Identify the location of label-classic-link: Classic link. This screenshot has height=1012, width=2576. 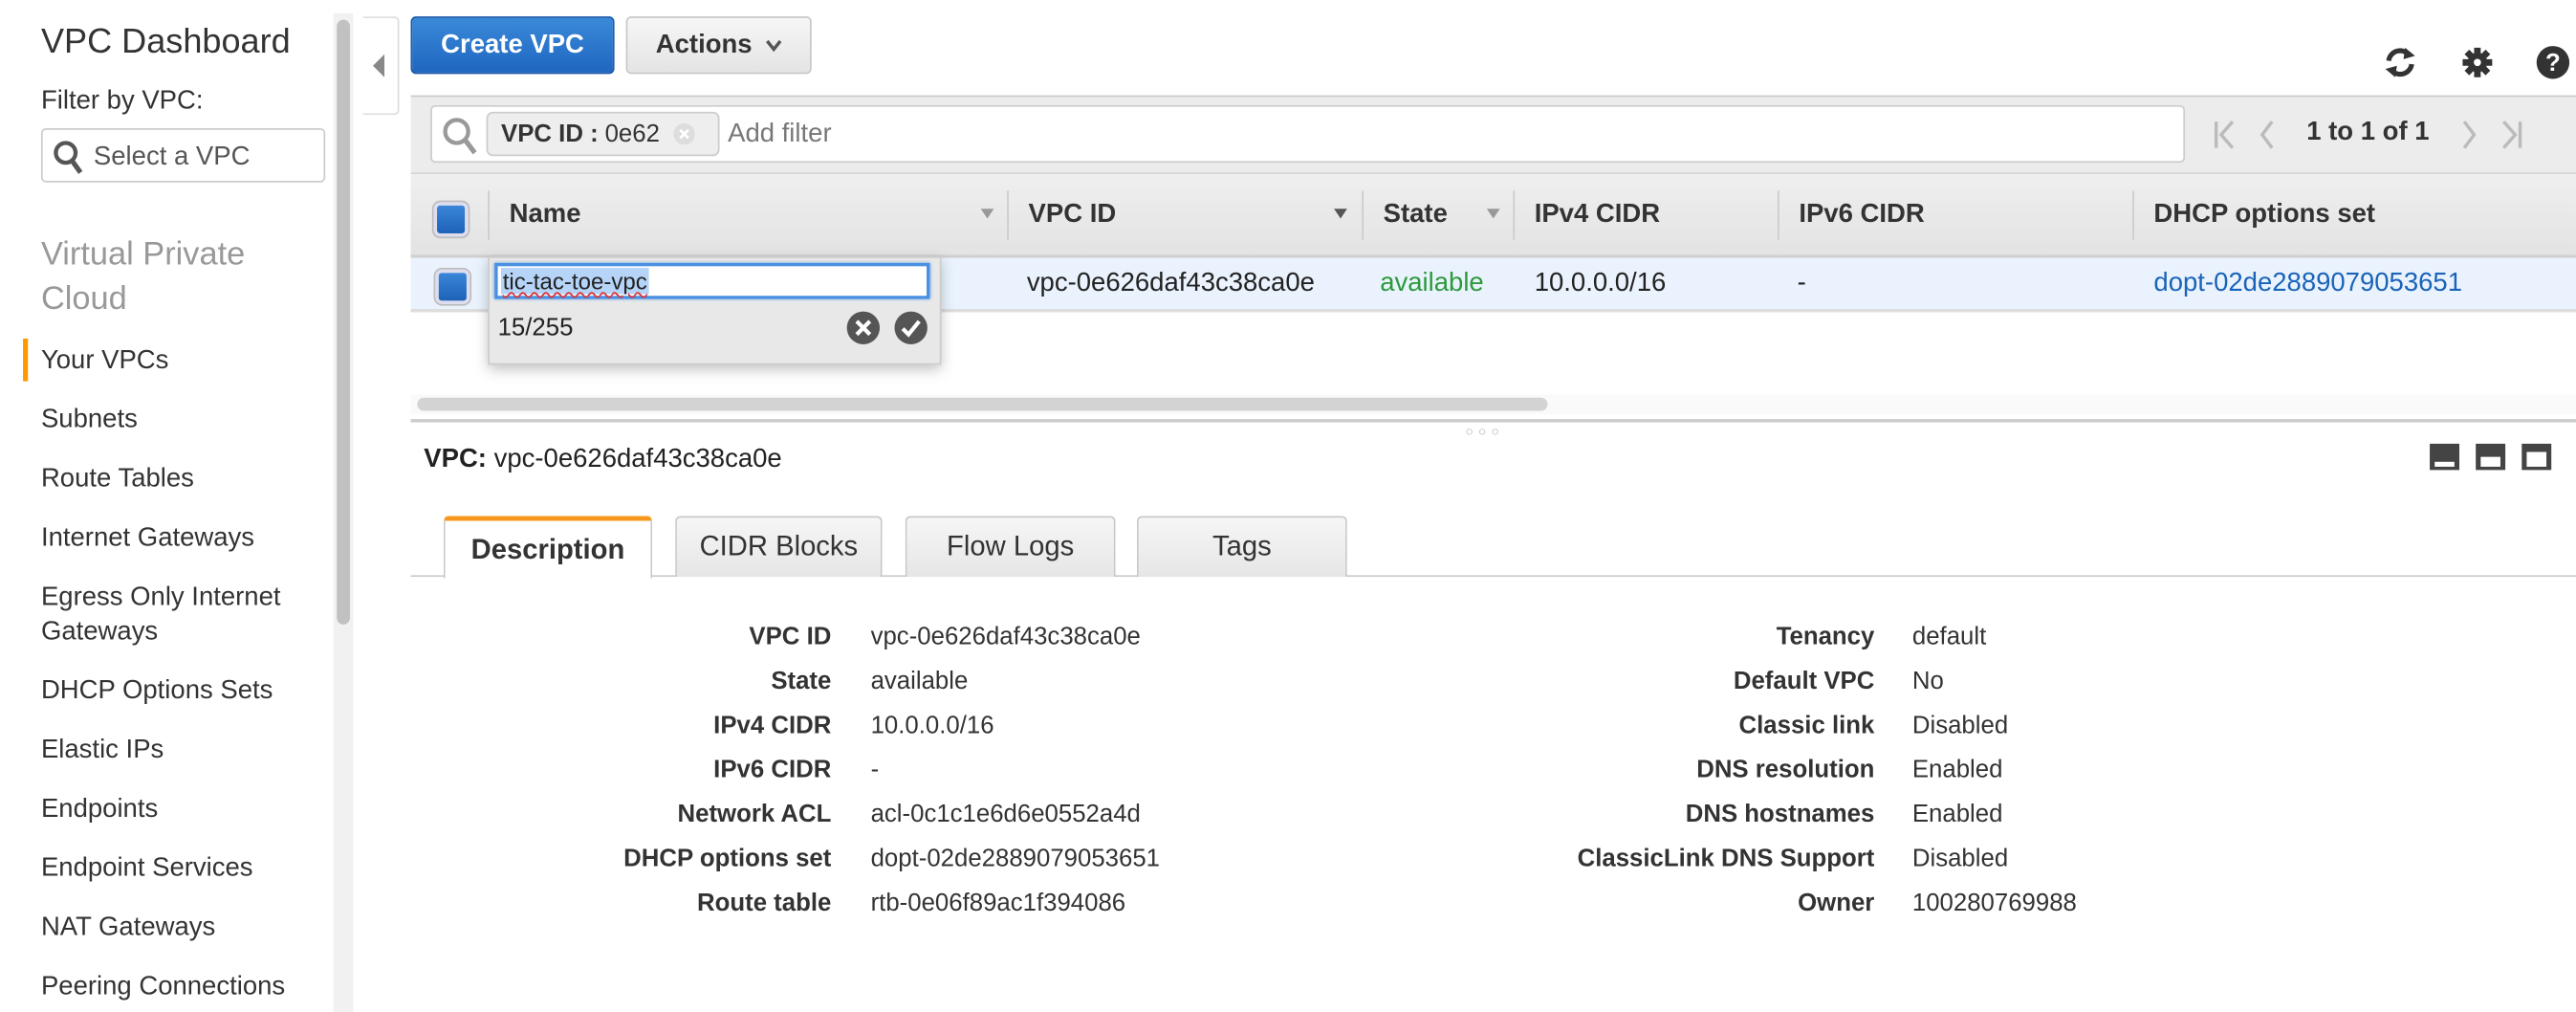
(1806, 725).